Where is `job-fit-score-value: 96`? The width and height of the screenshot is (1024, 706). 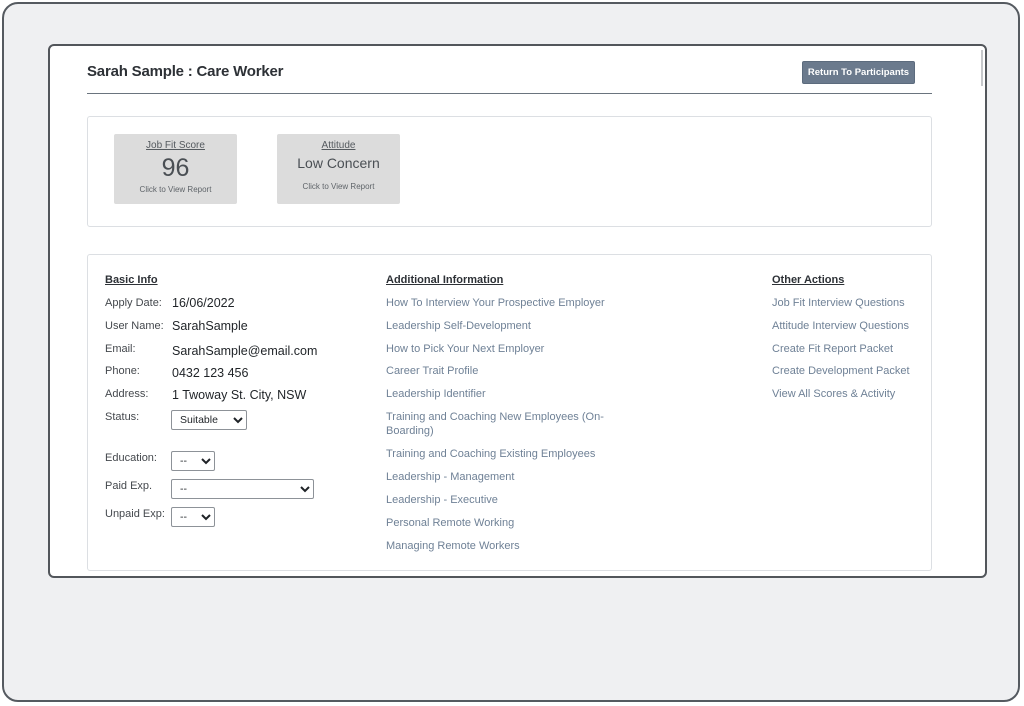
job-fit-score-value: 96 is located at coordinates (175, 168).